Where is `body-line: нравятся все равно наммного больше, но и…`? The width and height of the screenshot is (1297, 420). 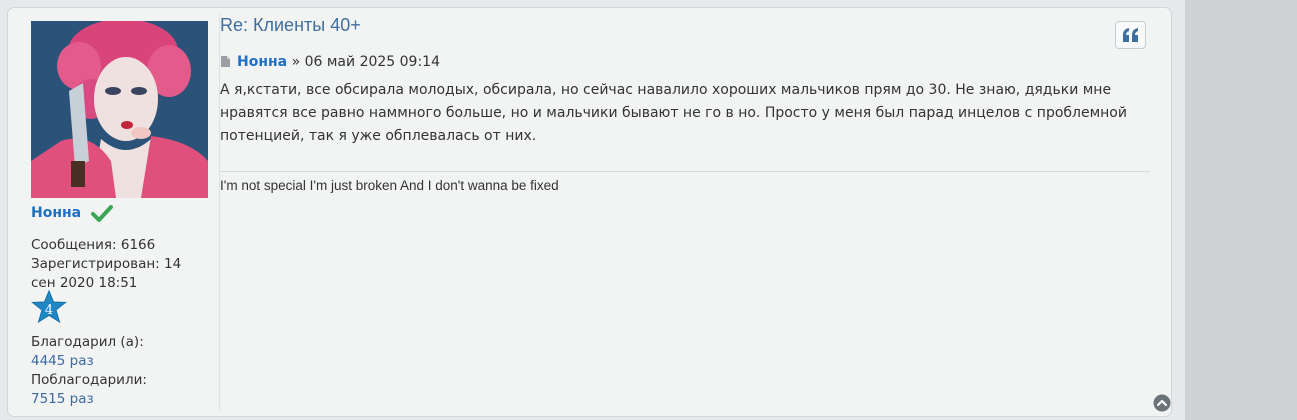 body-line: нравятся все равно наммного больше, но и… is located at coordinates (673, 113).